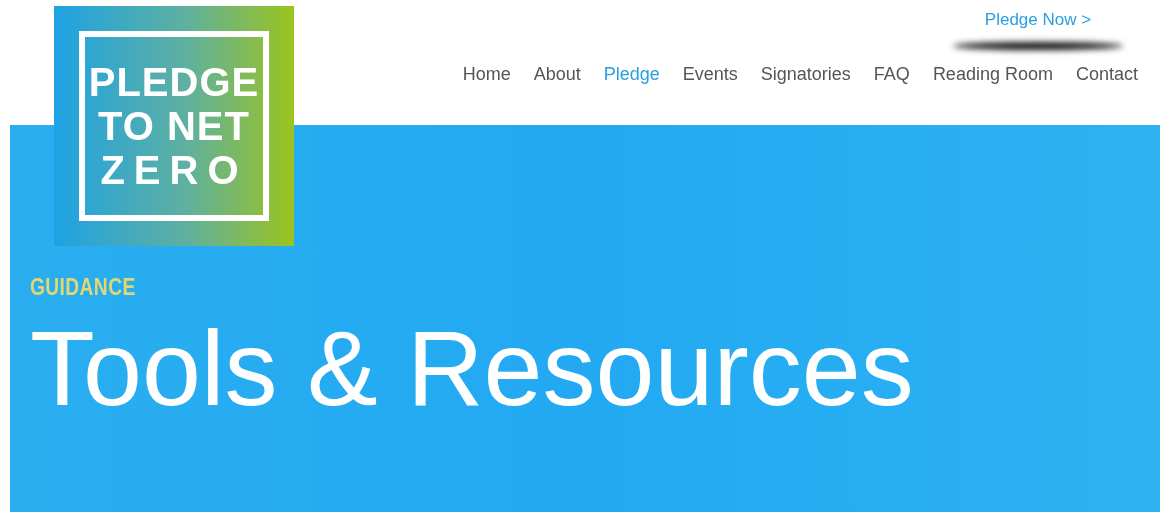 The height and width of the screenshot is (512, 1160). I want to click on logo-text: PLEDGE, so click(174, 82).